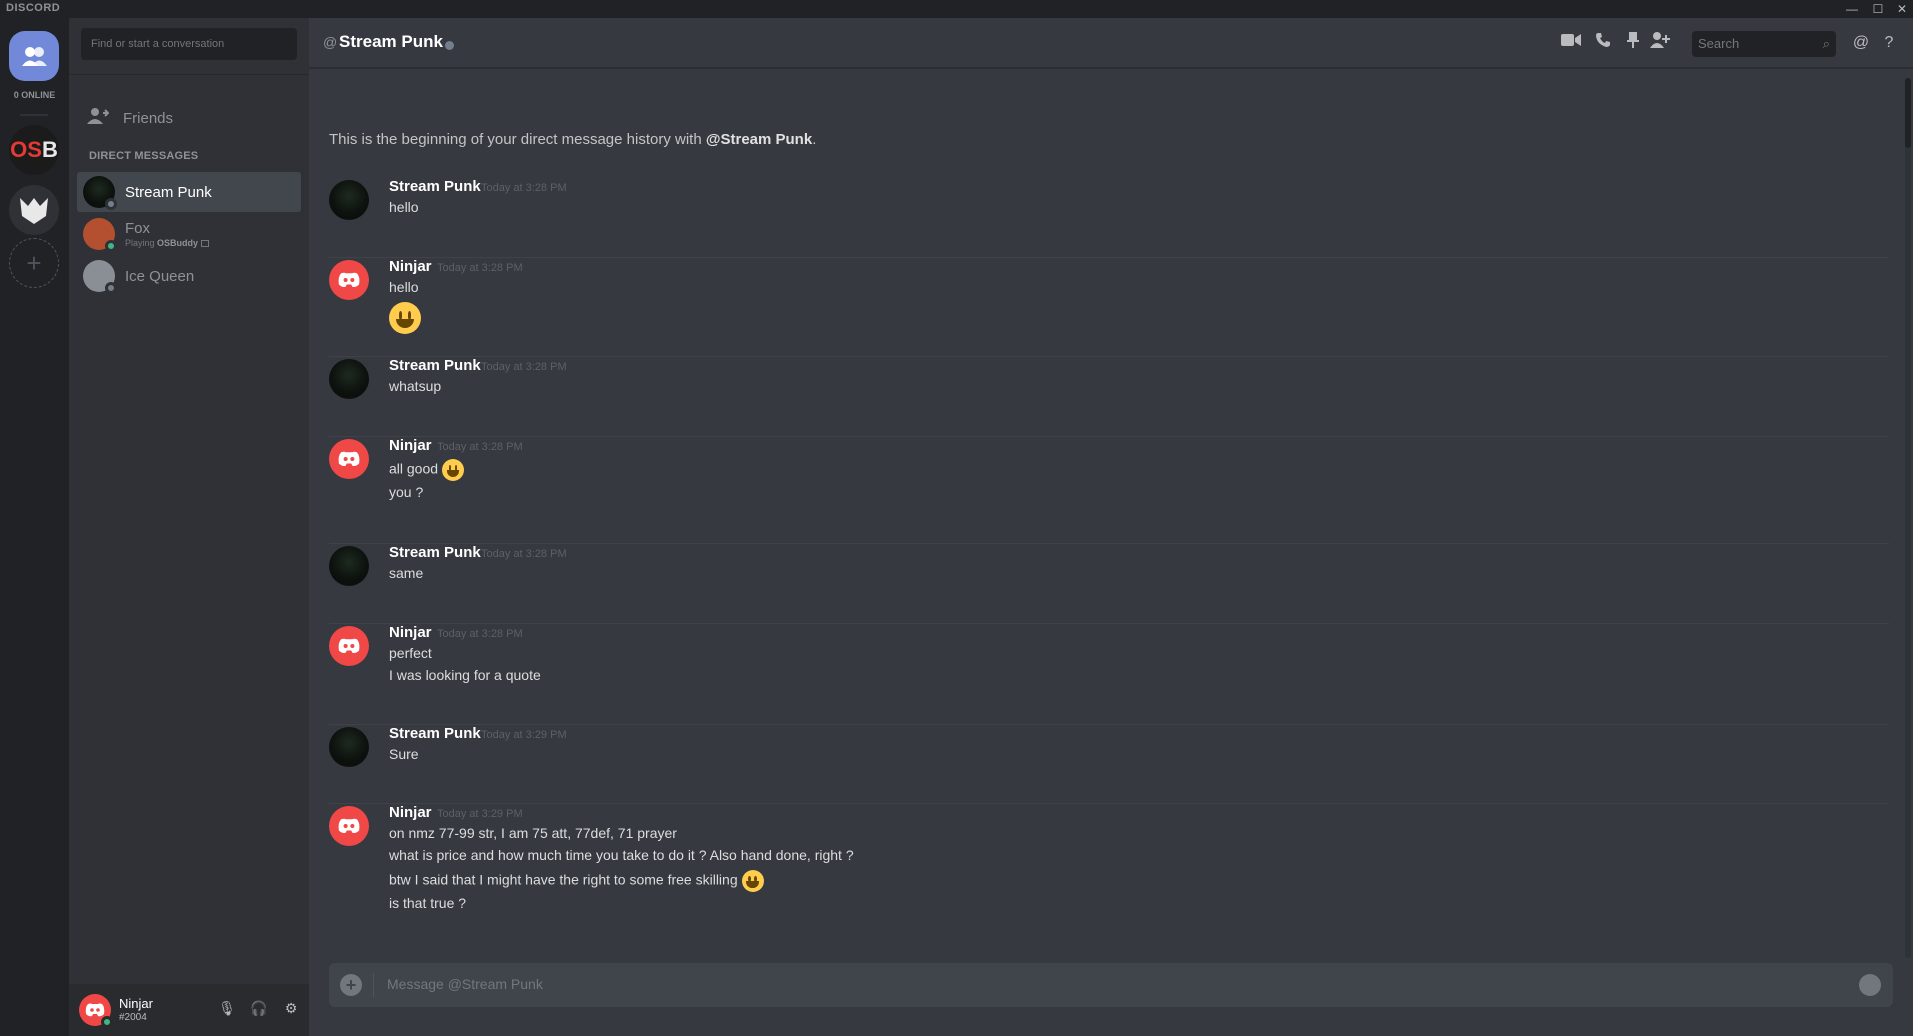 The width and height of the screenshot is (1913, 1036). I want to click on home-friends-button, so click(34, 56).